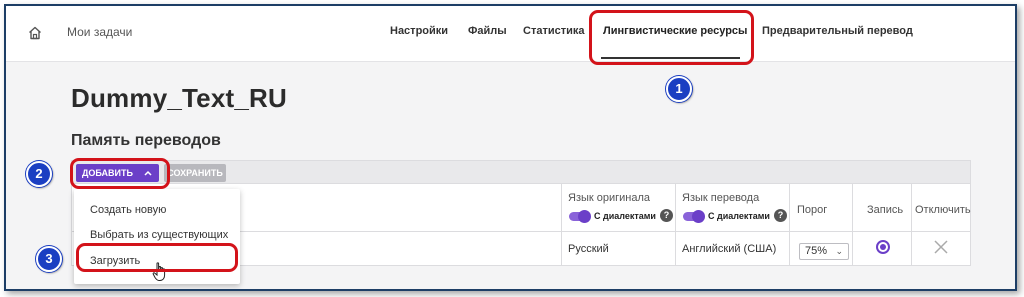  What do you see at coordinates (146, 140) in the screenshot?
I see `section-title: Память переводов` at bounding box center [146, 140].